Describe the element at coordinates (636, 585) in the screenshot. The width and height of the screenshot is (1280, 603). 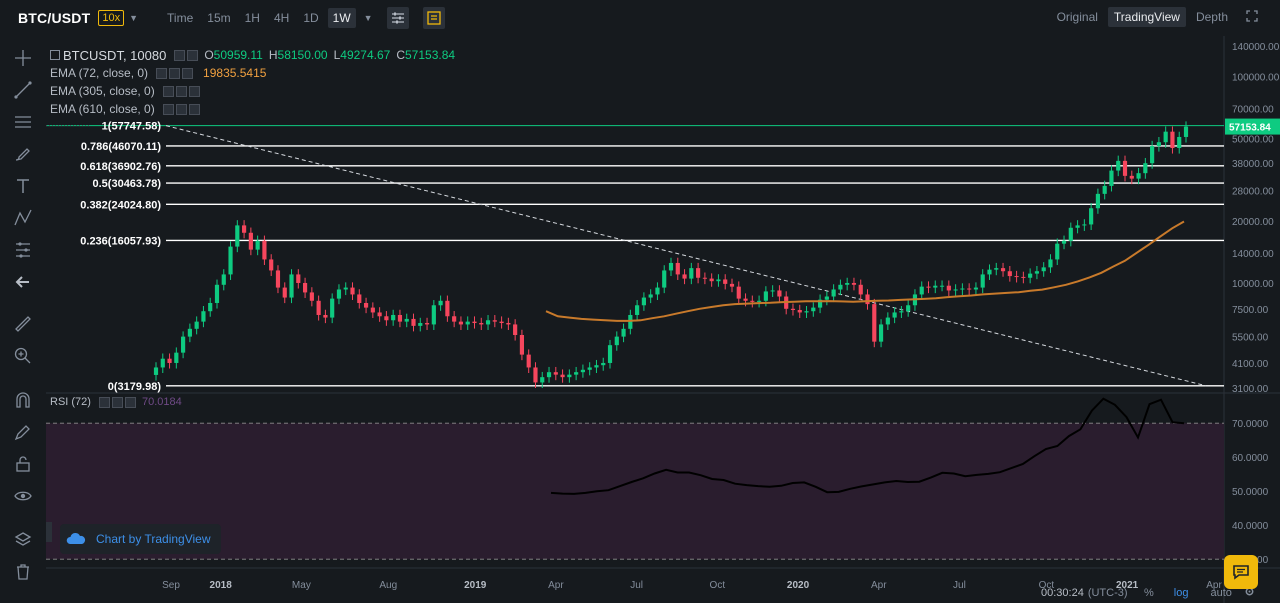
I see `x-axis-tick: Jul` at that location.